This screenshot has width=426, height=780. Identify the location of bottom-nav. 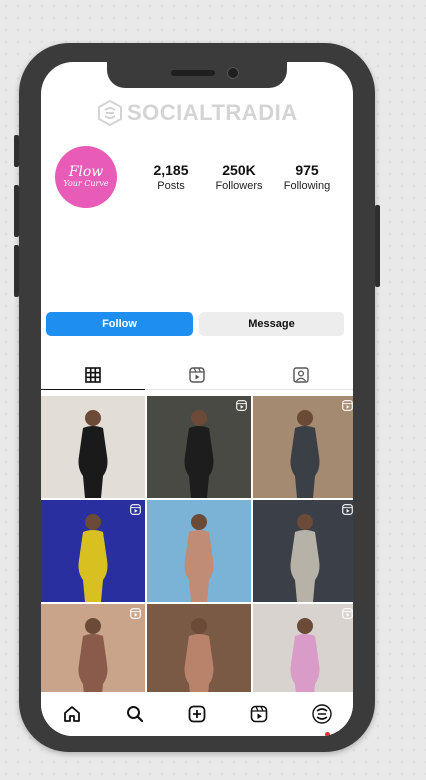
(197, 714).